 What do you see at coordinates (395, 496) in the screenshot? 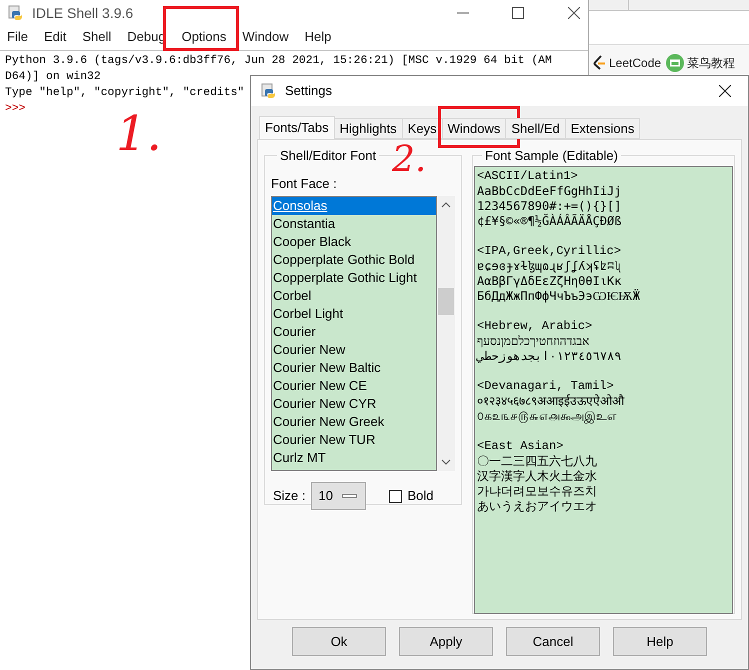
I see `checkbox` at bounding box center [395, 496].